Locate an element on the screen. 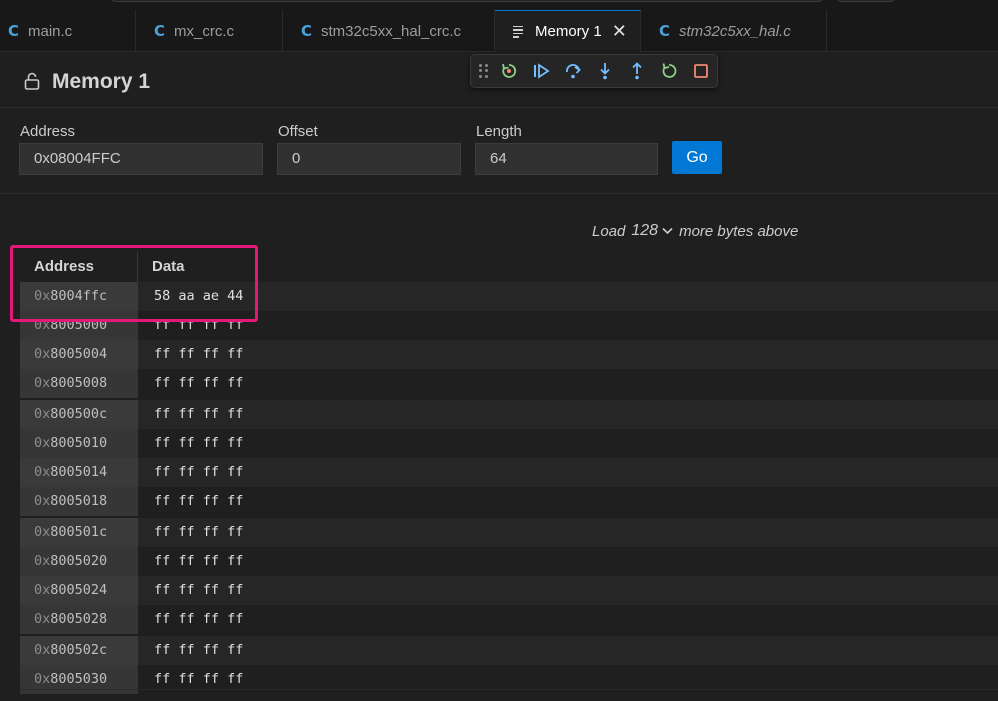  table-row: 0x8005008 ff ff ff ff is located at coordinates (509, 383).